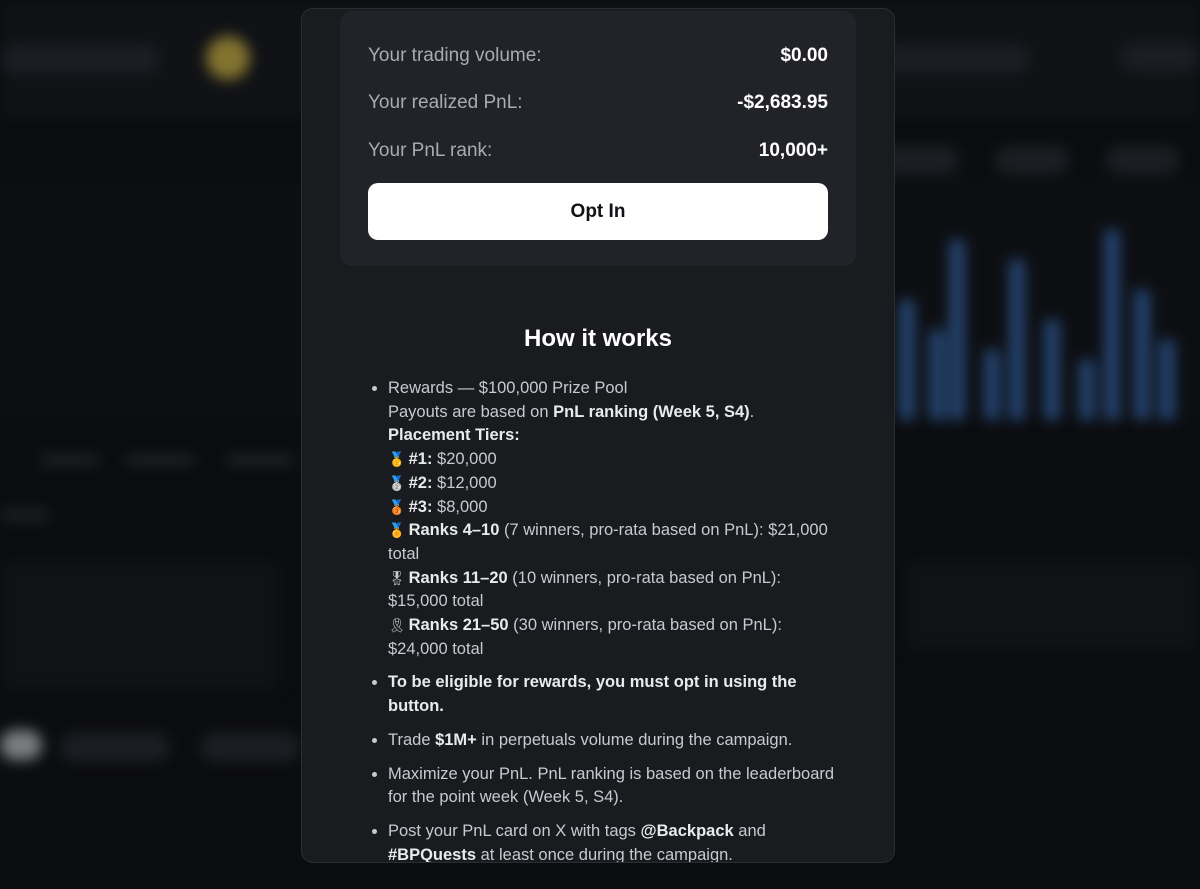 This screenshot has width=1200, height=889. I want to click on tier-label: Ranks 4–10, so click(454, 530).